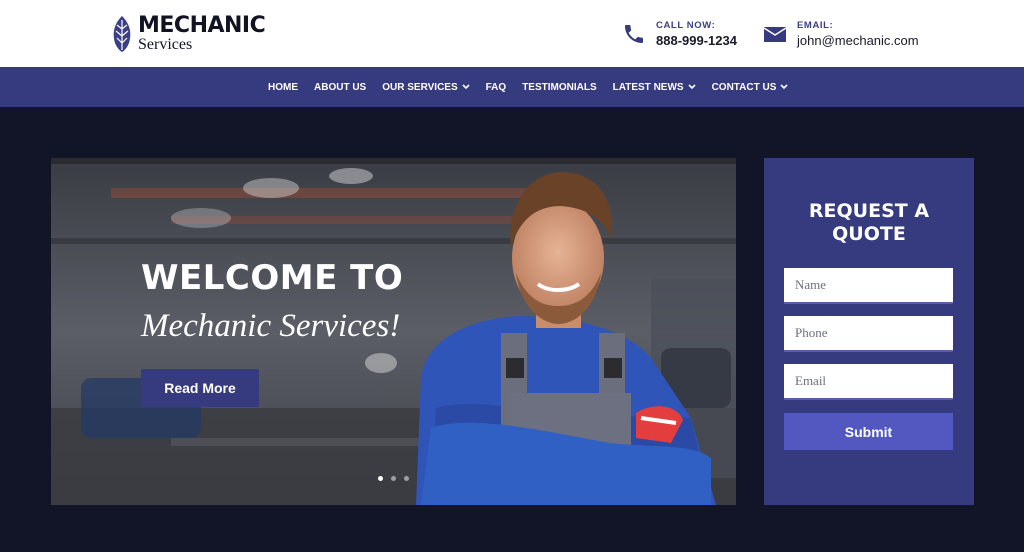  I want to click on quote-title: REQUEST A QUOTE, so click(869, 222).